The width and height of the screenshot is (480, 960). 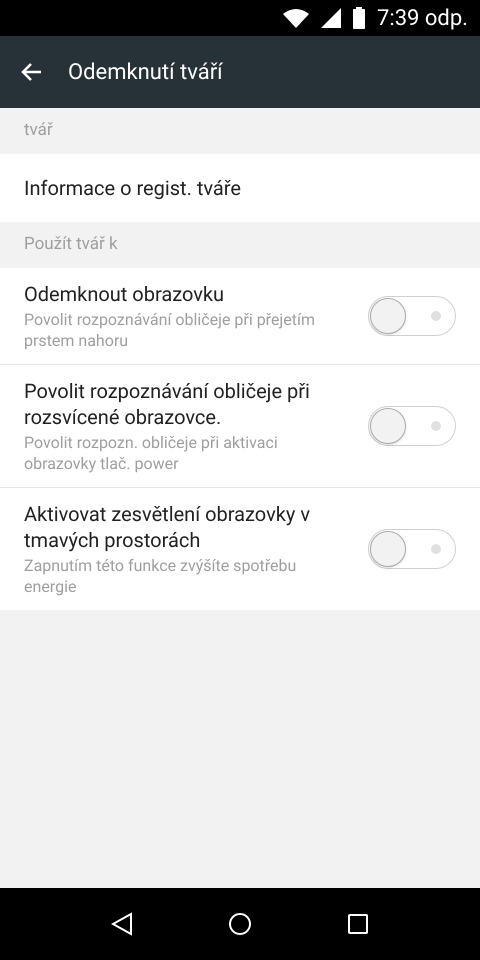 I want to click on setting-summary: Povolit rozpozn. obličeje při aktivaci obrazovky tlač. power, so click(x=151, y=453).